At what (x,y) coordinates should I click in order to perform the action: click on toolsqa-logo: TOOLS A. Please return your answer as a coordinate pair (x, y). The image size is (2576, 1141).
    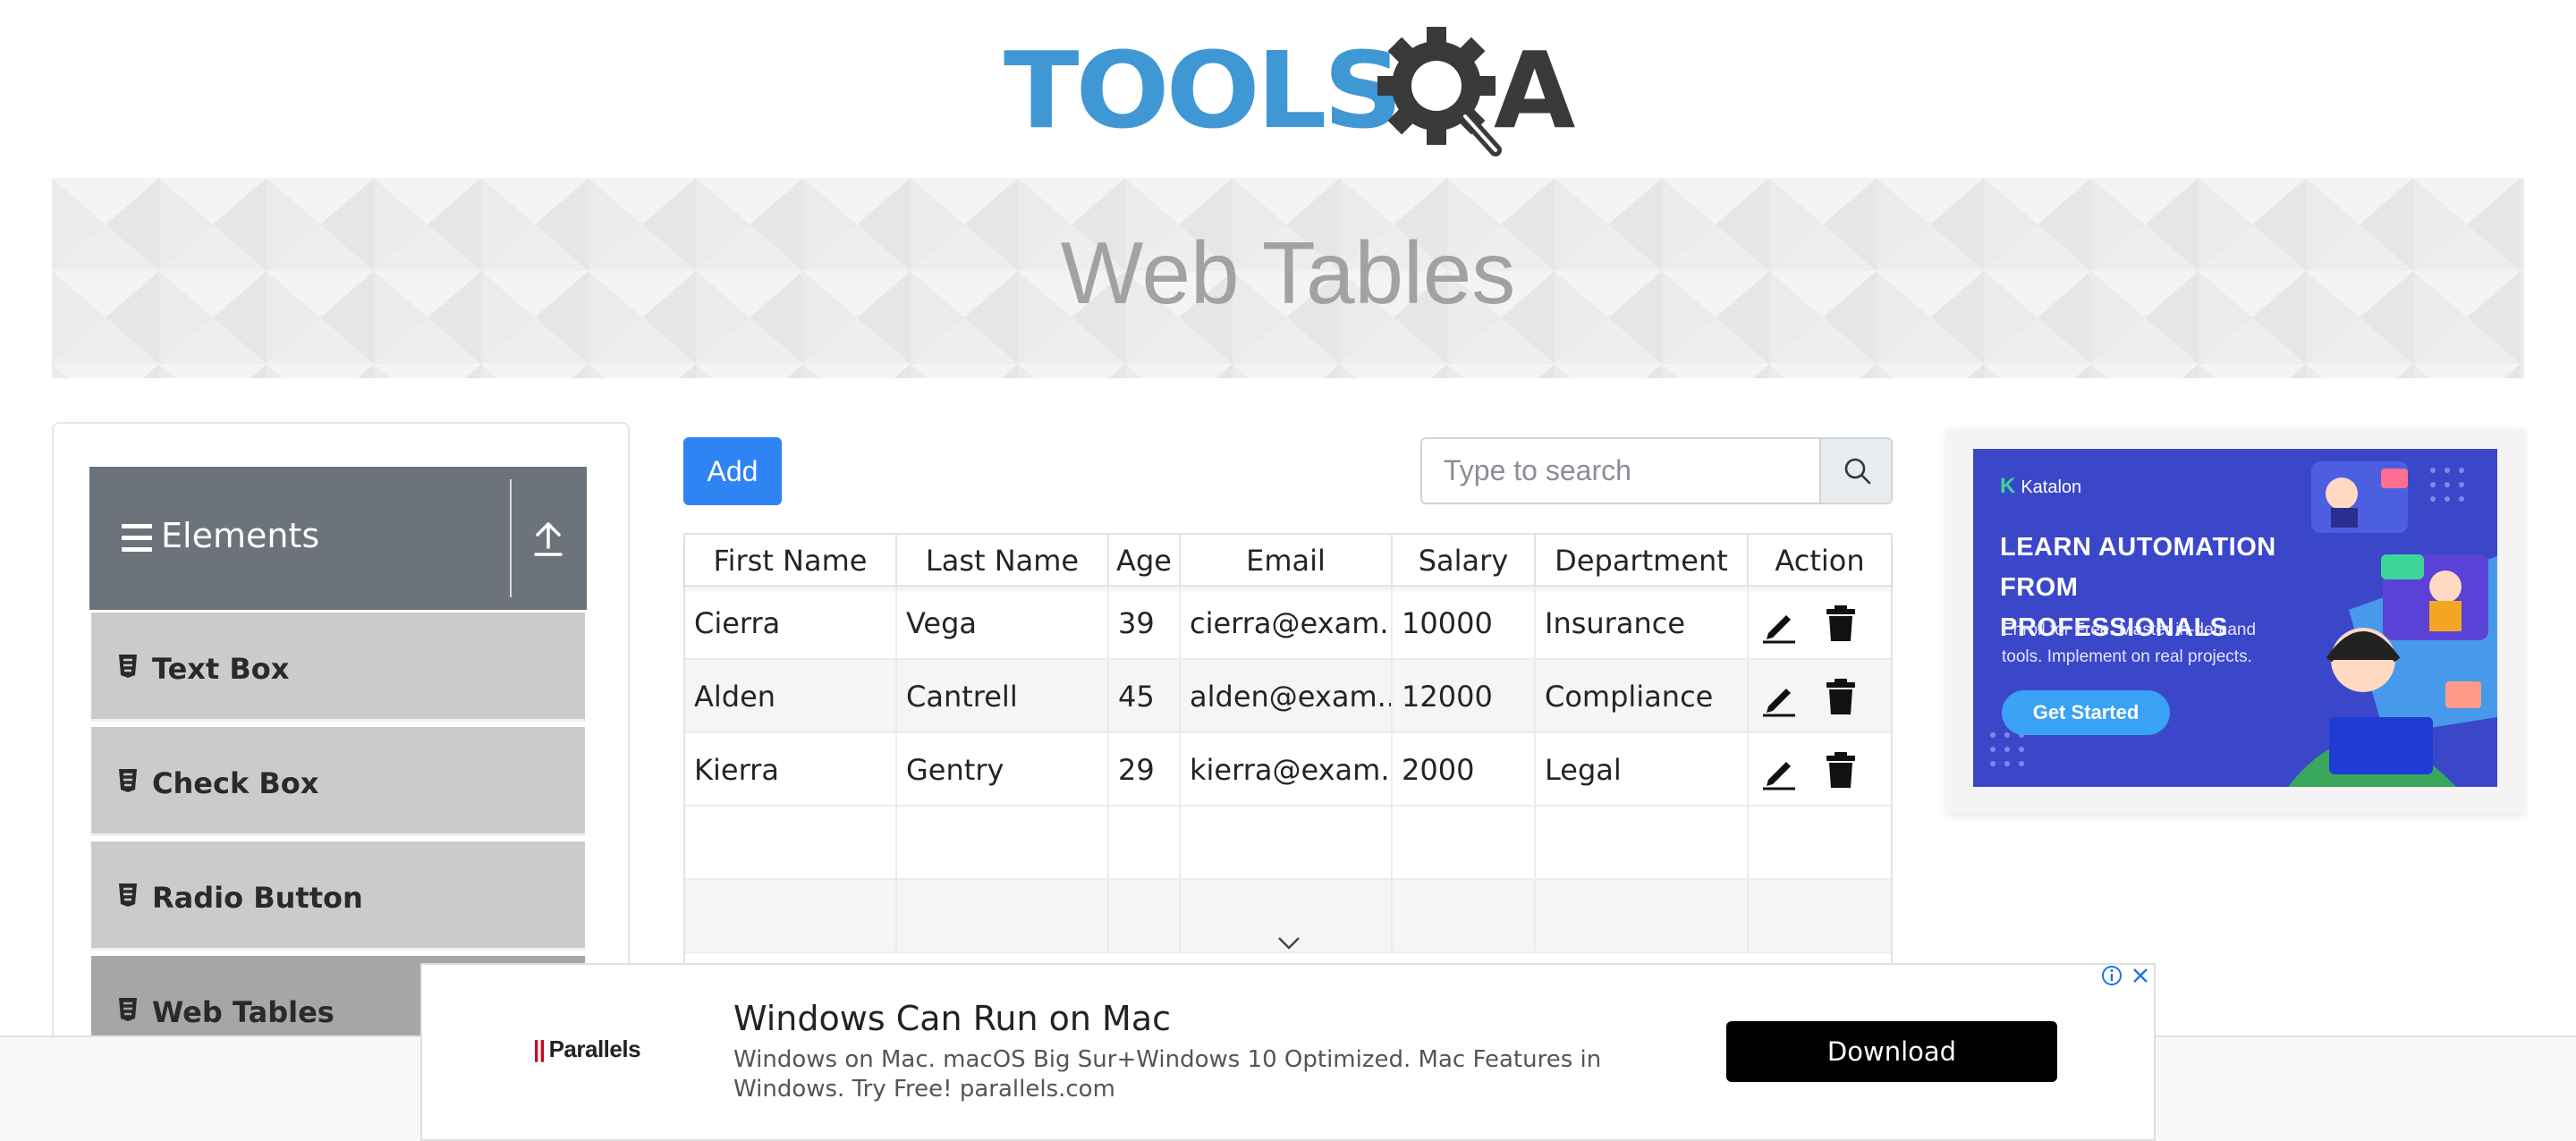
    Looking at the image, I should click on (1290, 94).